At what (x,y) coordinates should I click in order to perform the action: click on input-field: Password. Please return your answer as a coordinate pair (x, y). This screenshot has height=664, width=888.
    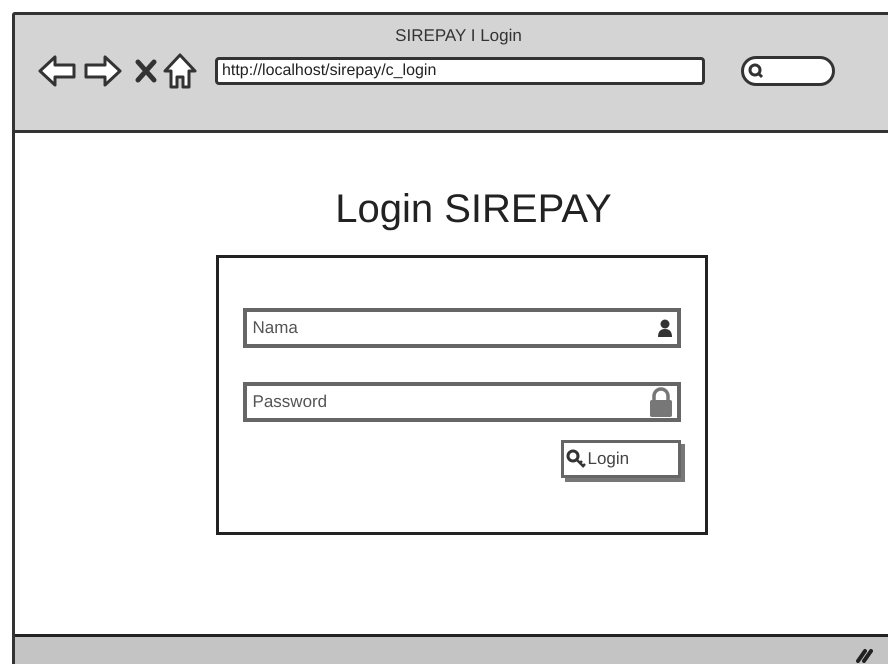
    Looking at the image, I should click on (461, 402).